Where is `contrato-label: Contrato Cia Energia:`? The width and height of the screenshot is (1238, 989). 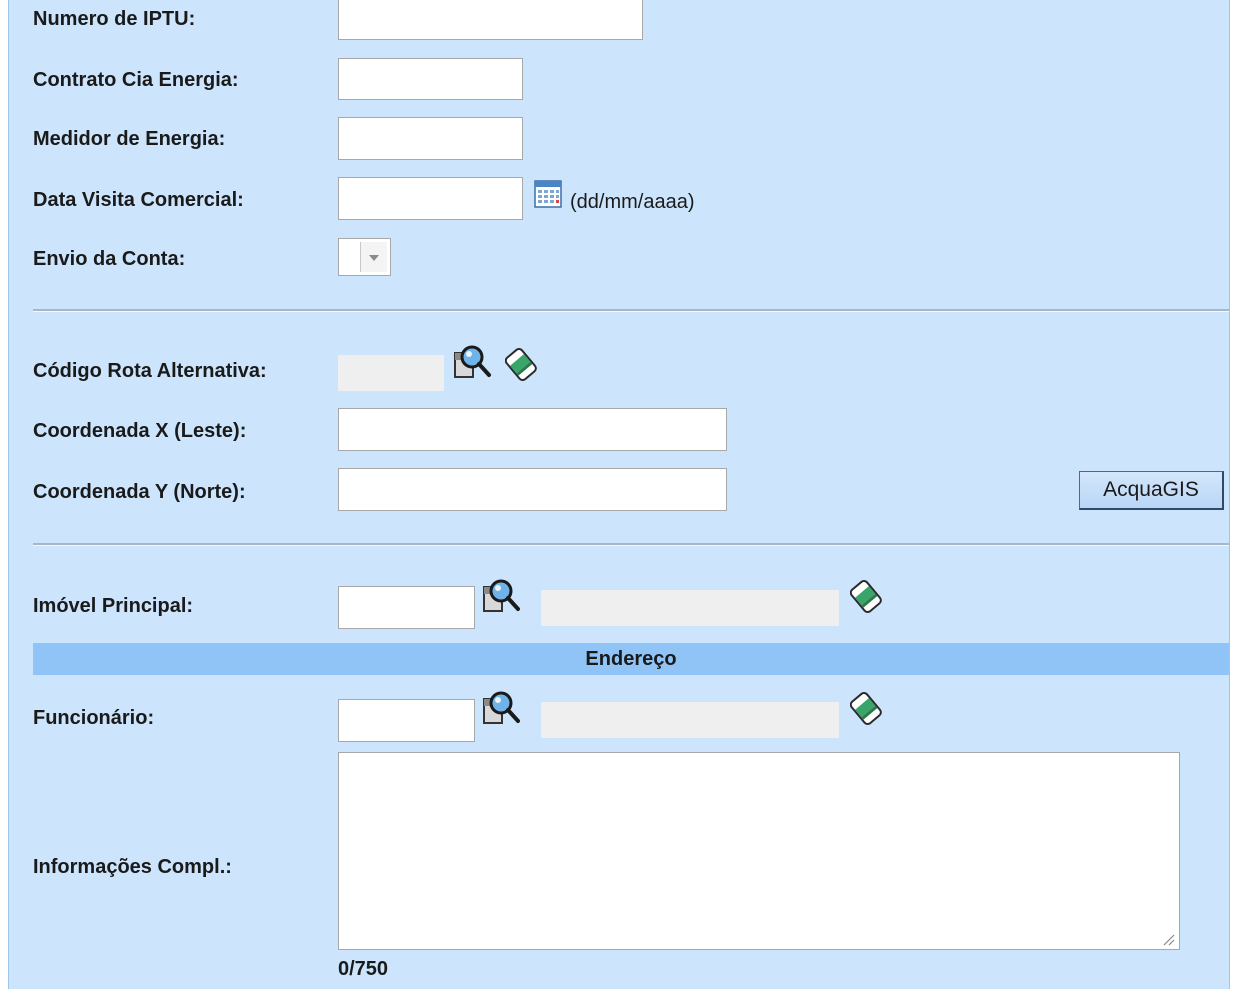
contrato-label: Contrato Cia Energia: is located at coordinates (136, 80).